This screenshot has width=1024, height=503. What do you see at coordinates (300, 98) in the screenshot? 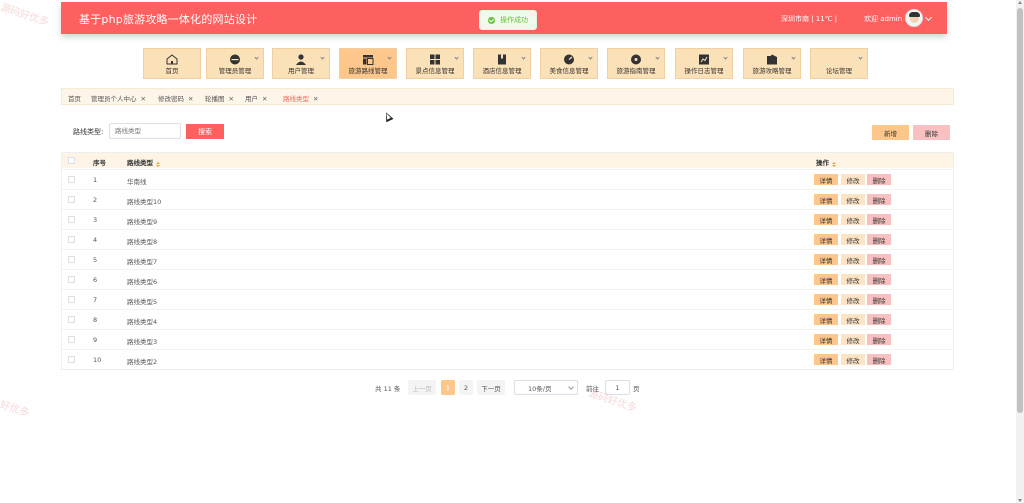
I see `tab-route-type: 路线类型 ✕` at bounding box center [300, 98].